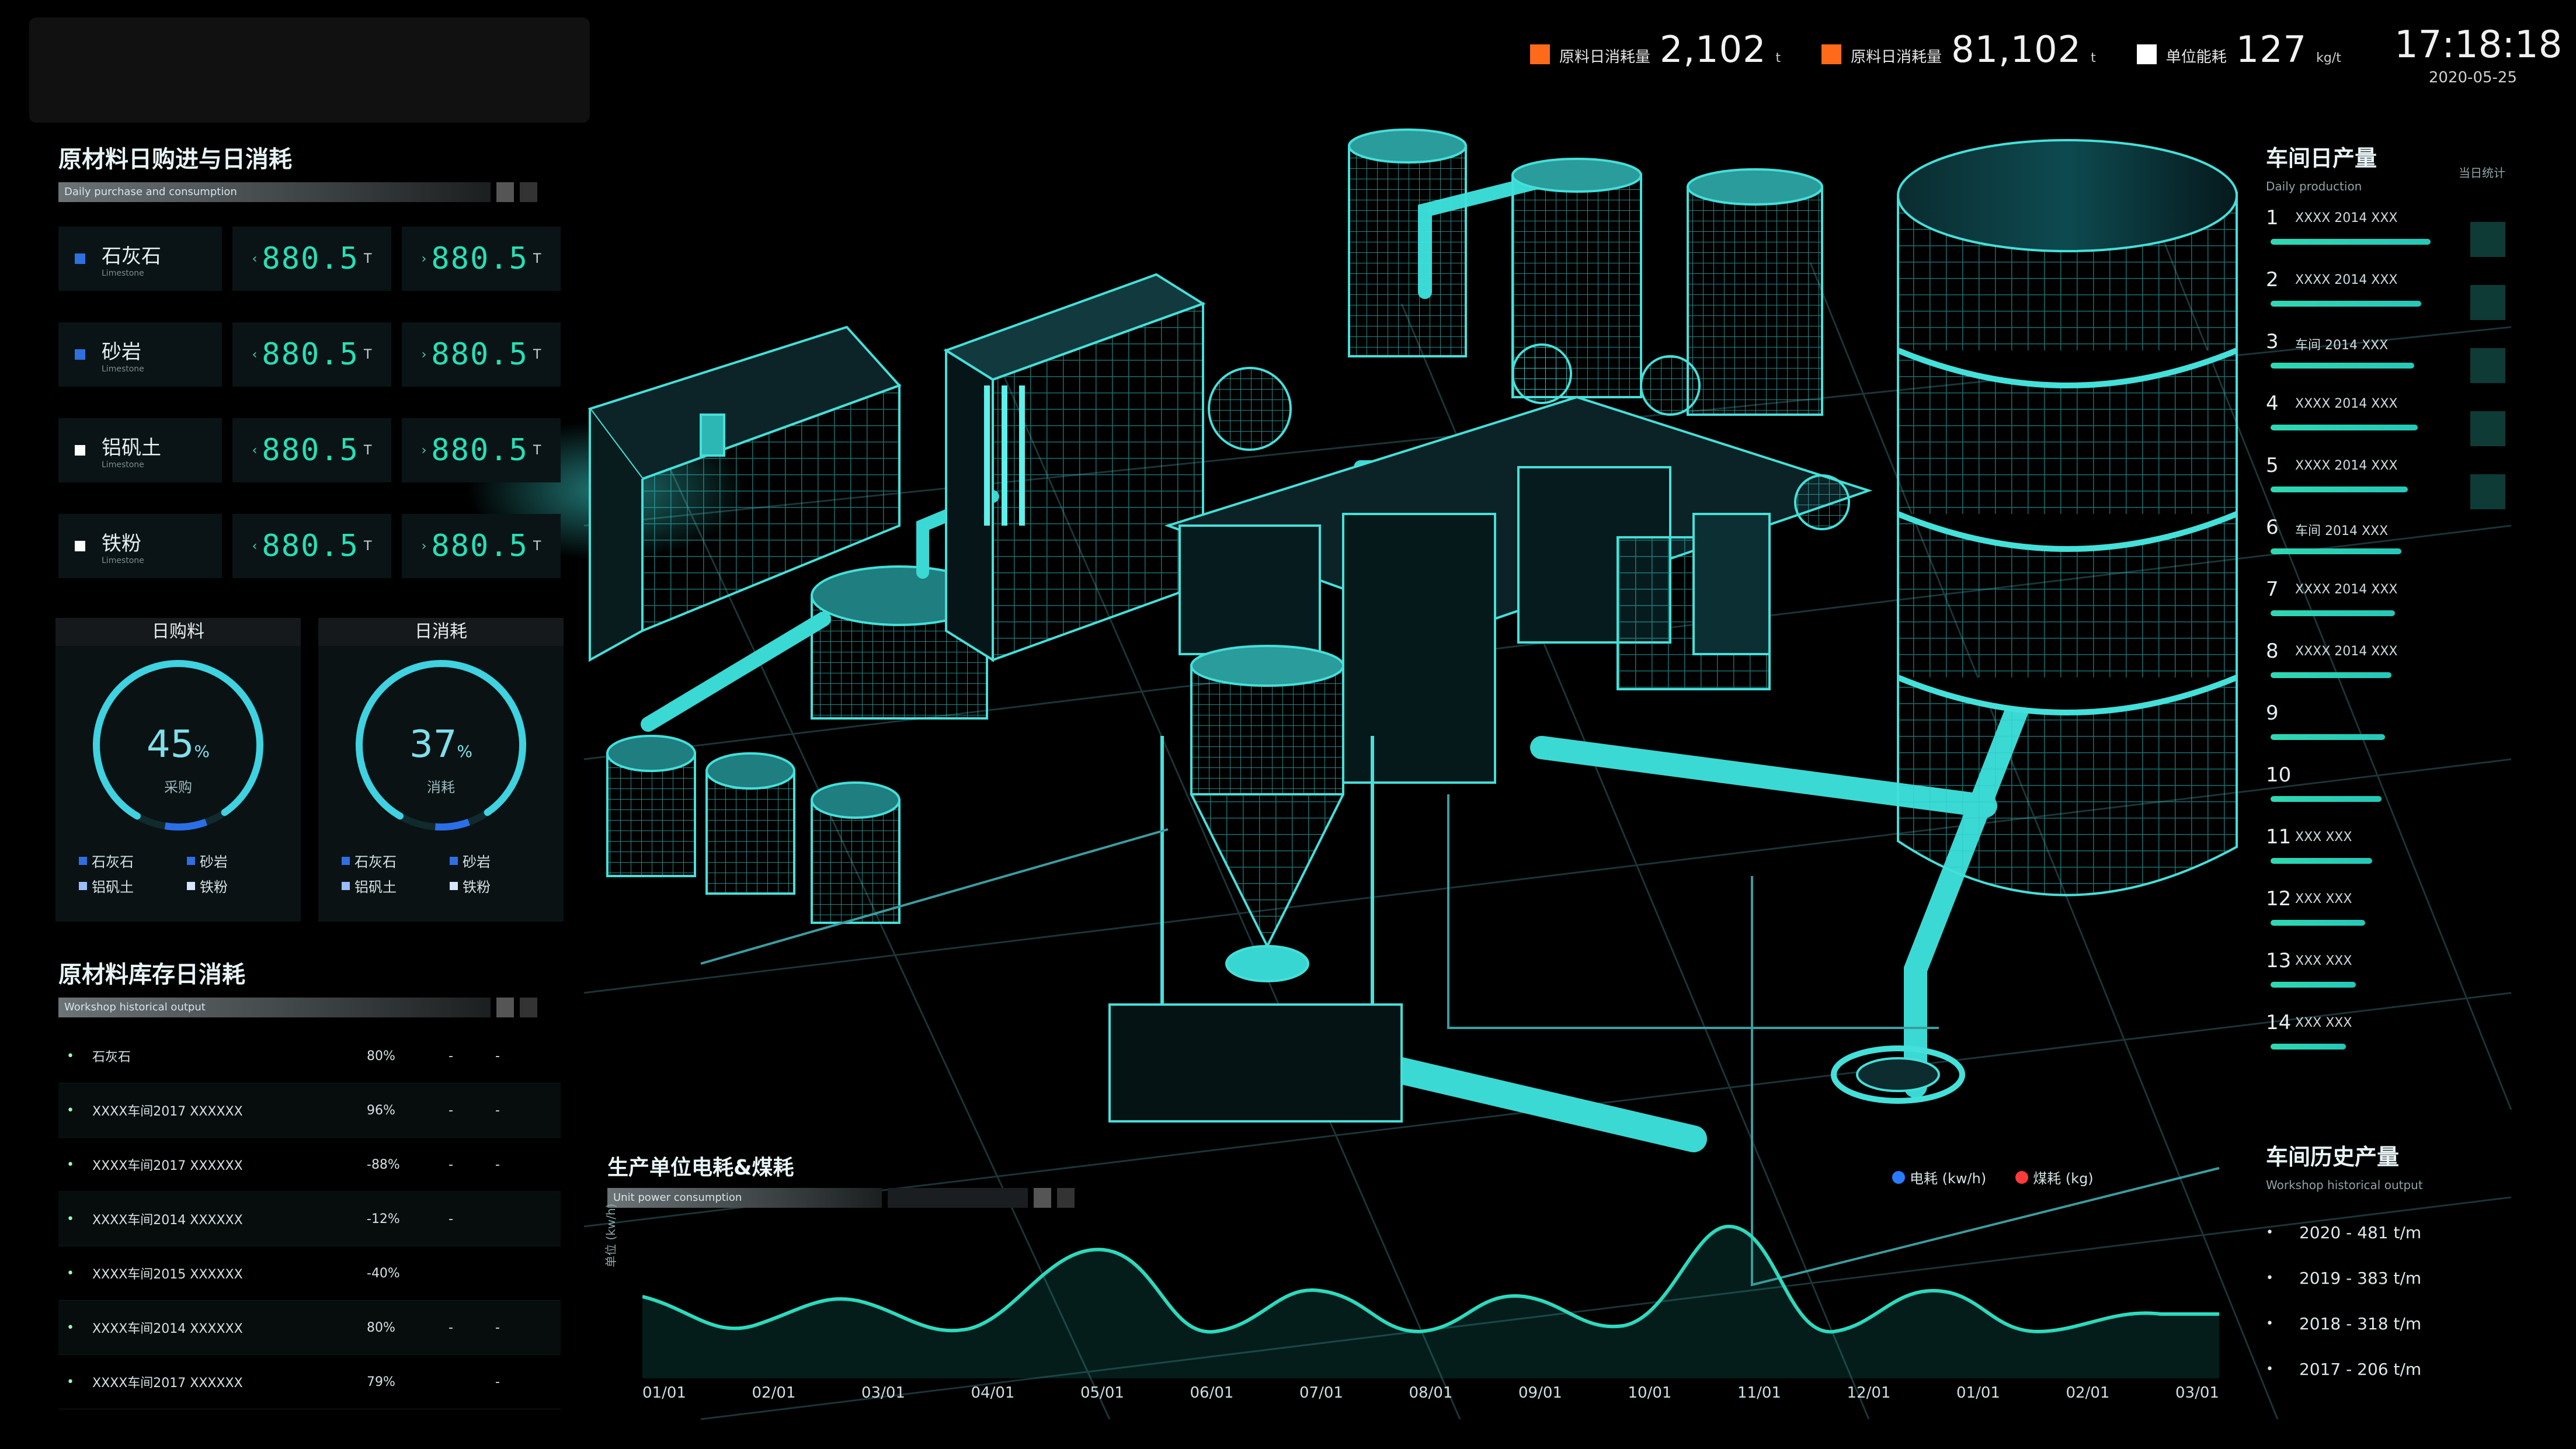  Describe the element at coordinates (2323, 838) in the screenshot. I see `rank-text: XXX XXX` at that location.